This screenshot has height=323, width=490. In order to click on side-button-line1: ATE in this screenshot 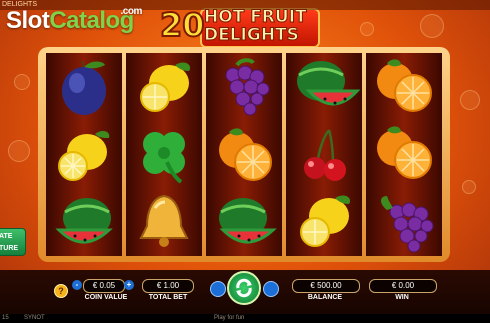, I will do `click(6, 236)`.